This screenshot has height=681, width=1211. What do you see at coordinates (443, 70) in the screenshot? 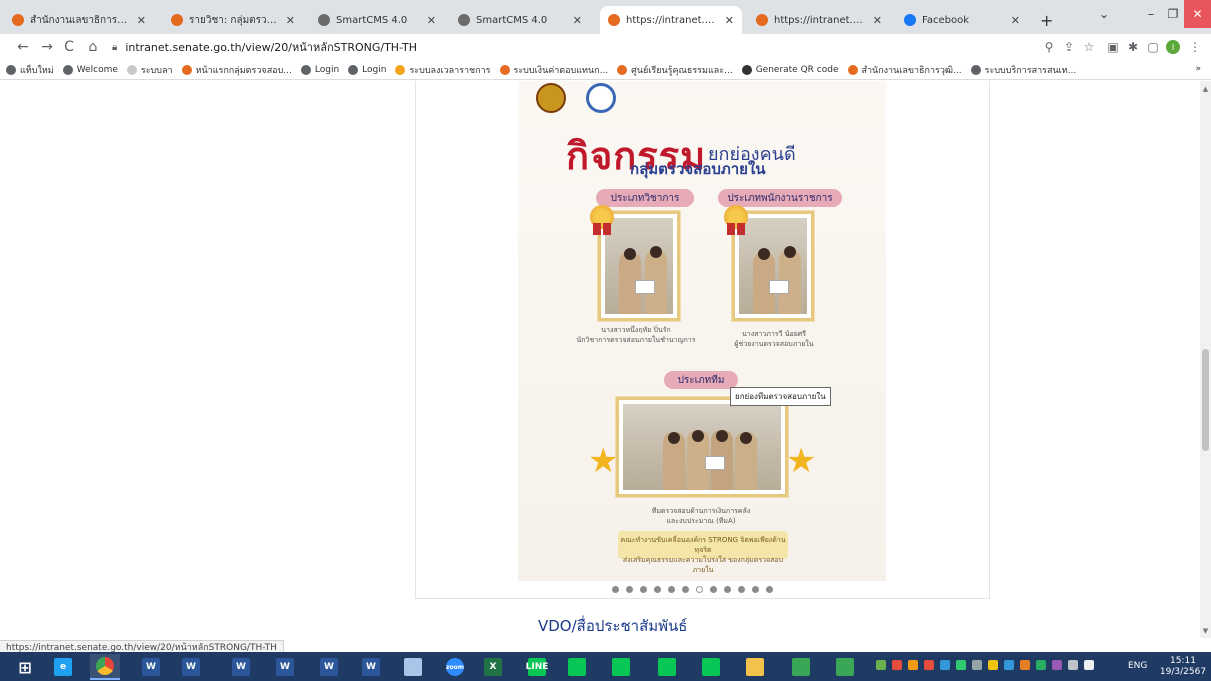
I see `bookmark-item: ระบบลงเวลาราชการ` at bounding box center [443, 70].